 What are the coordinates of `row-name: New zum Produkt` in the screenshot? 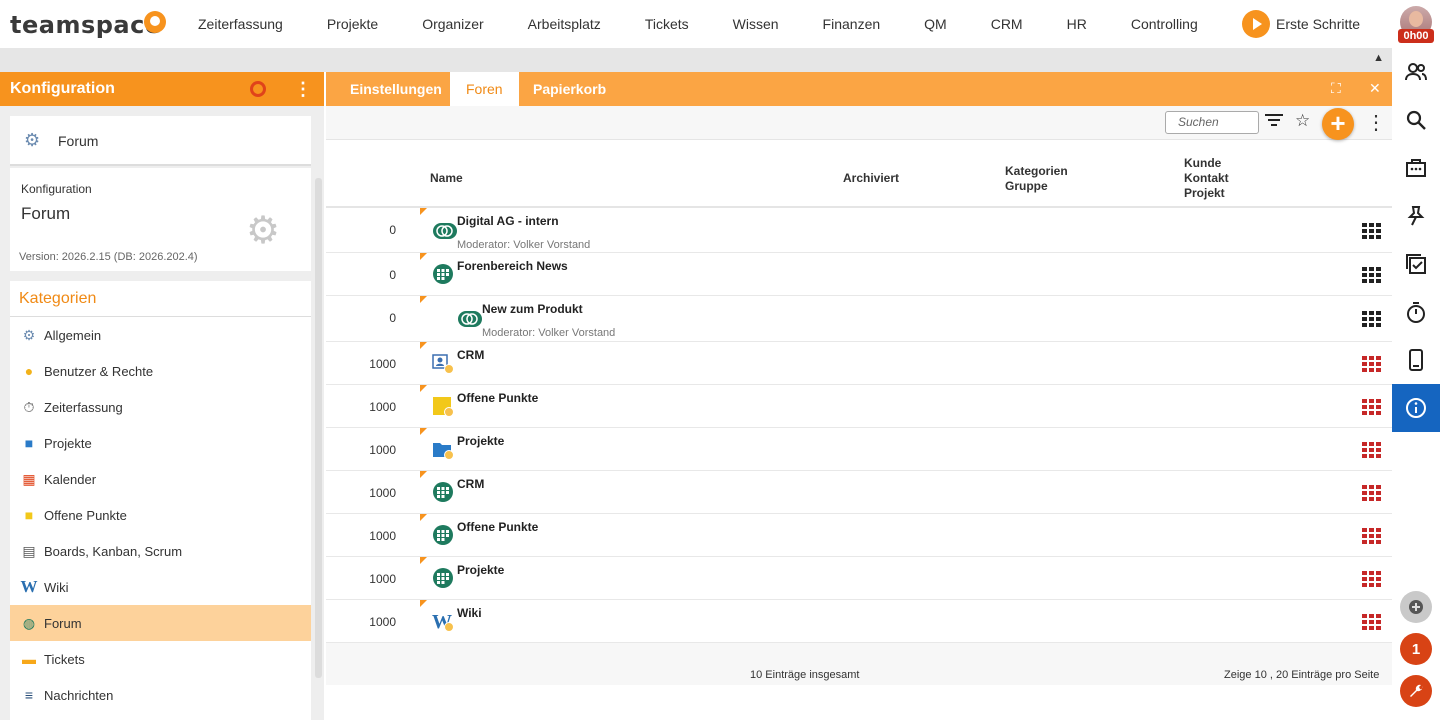 It's located at (532, 309).